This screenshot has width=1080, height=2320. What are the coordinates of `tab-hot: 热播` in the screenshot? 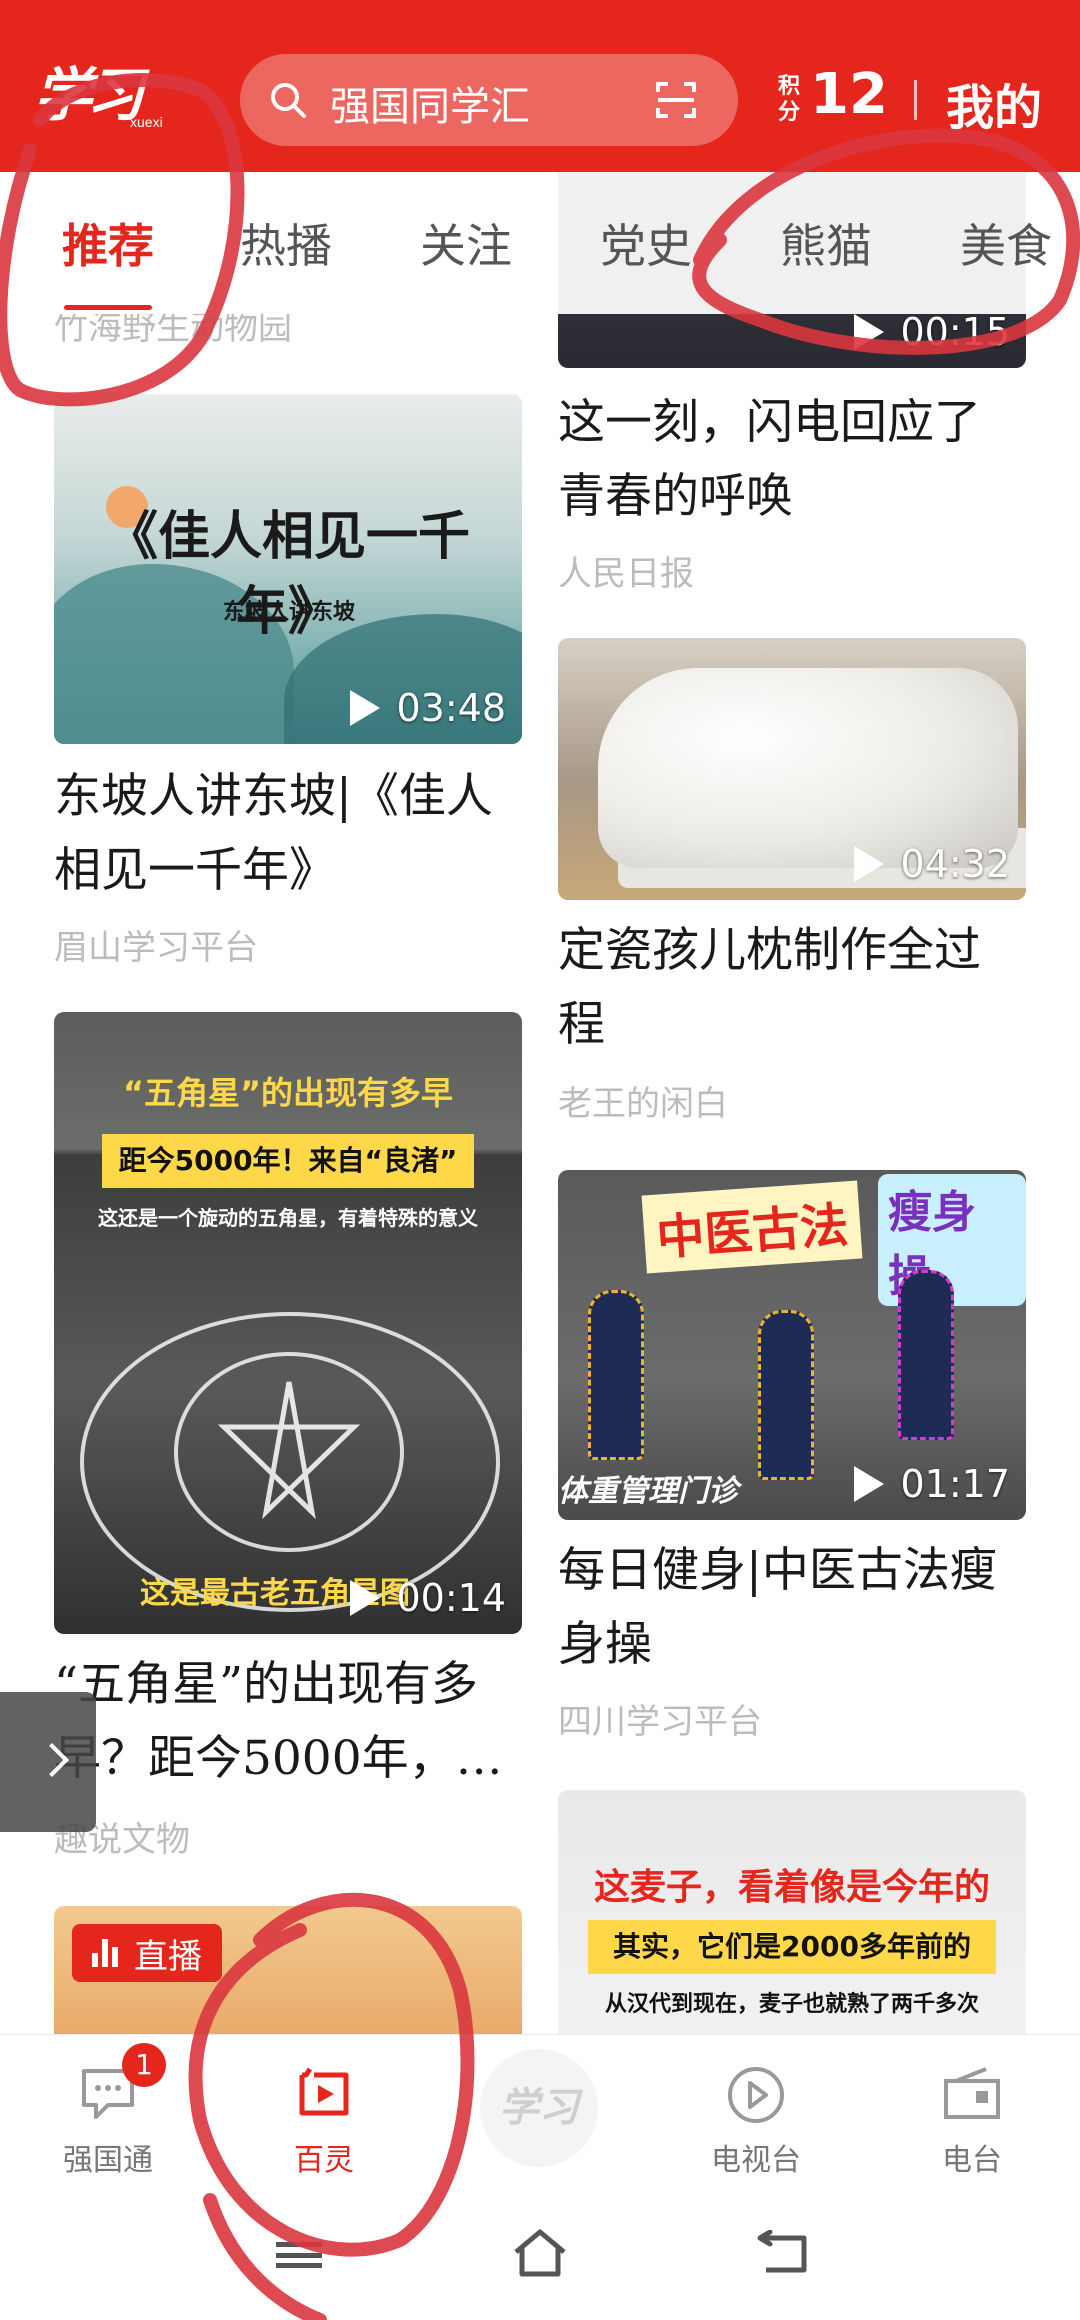 It's located at (286, 243).